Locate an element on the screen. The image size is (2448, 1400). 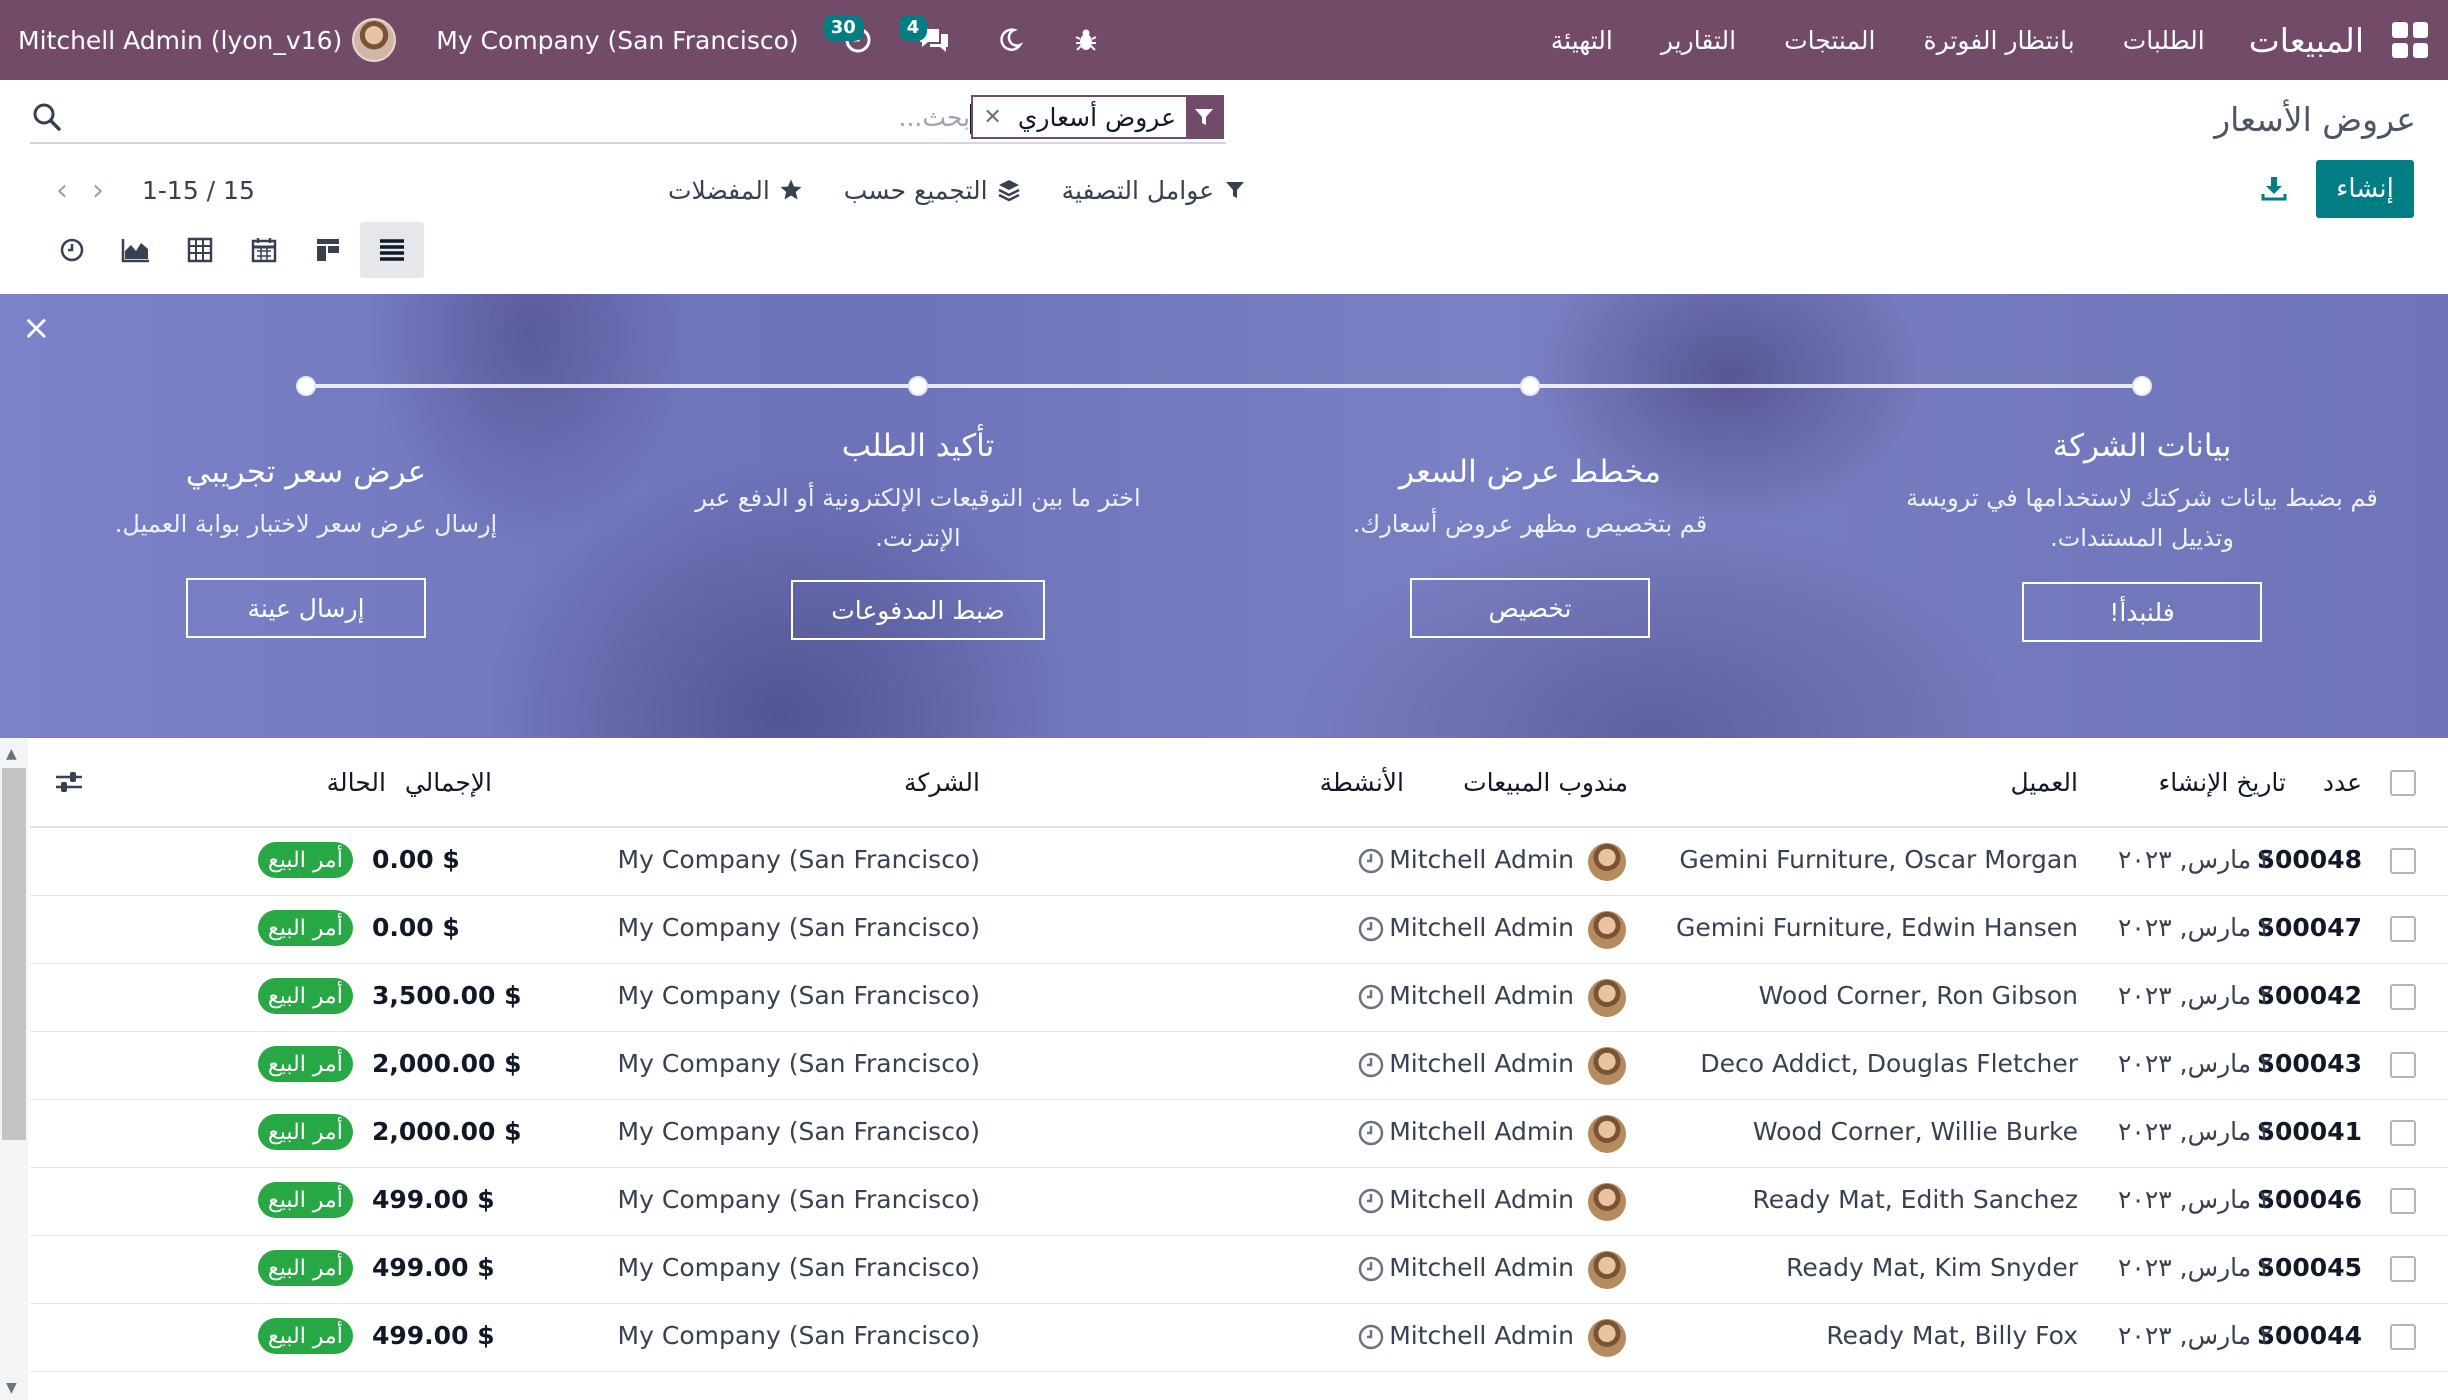
amount-total: $ 2,000.00 is located at coordinates (447, 1063).